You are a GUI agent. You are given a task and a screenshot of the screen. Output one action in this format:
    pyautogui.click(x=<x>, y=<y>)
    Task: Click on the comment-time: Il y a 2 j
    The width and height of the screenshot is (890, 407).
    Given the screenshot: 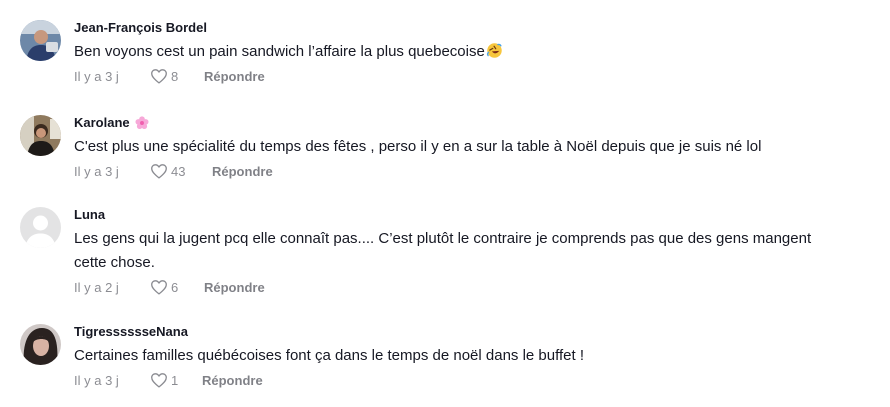 What is the action you would take?
    pyautogui.click(x=96, y=287)
    